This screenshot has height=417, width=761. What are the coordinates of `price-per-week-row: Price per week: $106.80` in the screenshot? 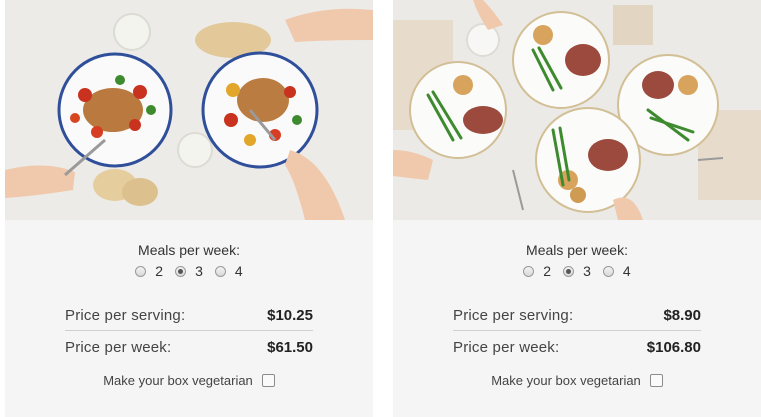 It's located at (577, 347).